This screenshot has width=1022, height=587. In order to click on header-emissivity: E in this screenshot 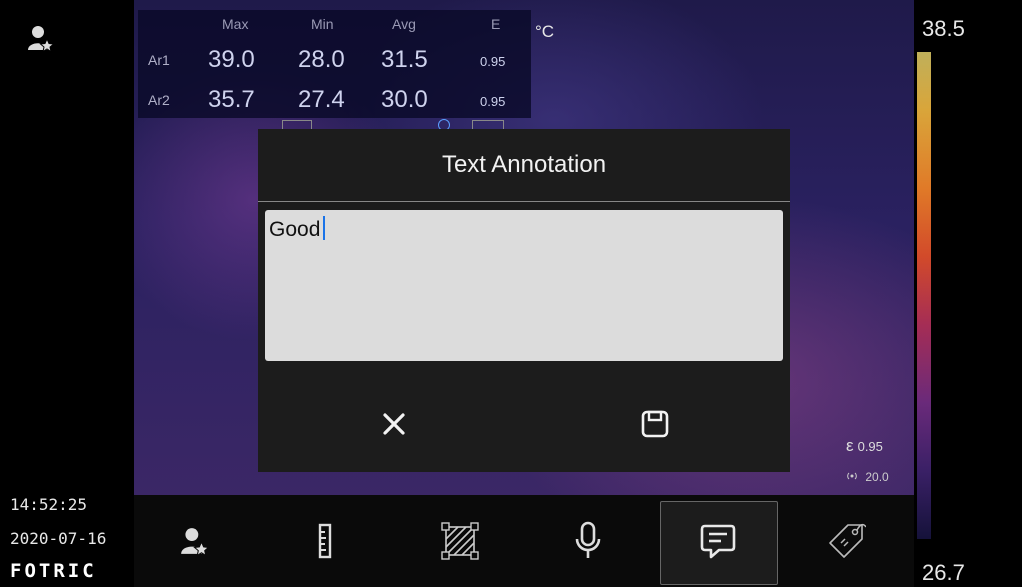, I will do `click(496, 24)`.